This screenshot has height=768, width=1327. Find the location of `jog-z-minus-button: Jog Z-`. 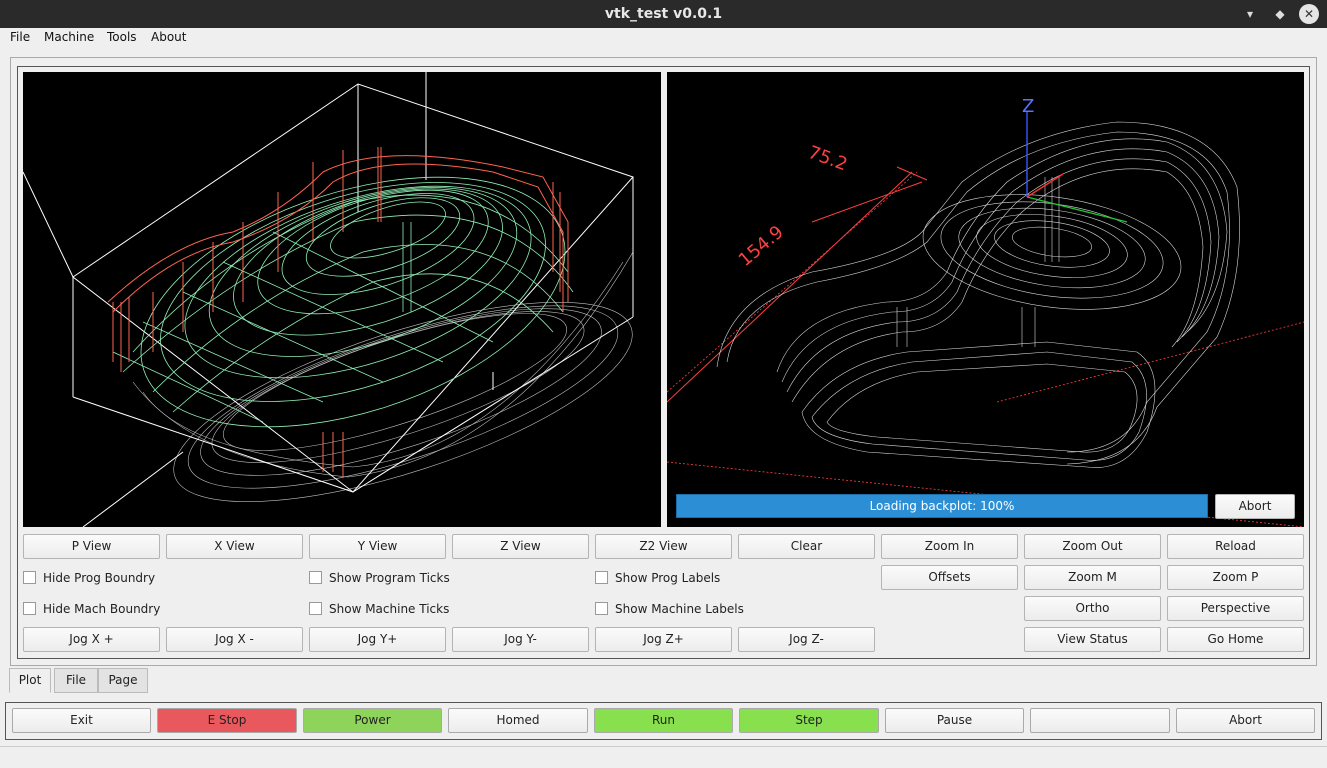

jog-z-minus-button: Jog Z- is located at coordinates (806, 639).